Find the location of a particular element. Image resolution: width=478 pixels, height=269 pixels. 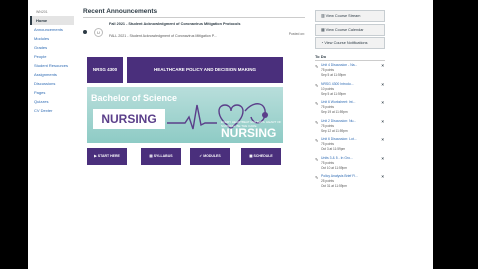

stream-icon: ▥ is located at coordinates (323, 16).